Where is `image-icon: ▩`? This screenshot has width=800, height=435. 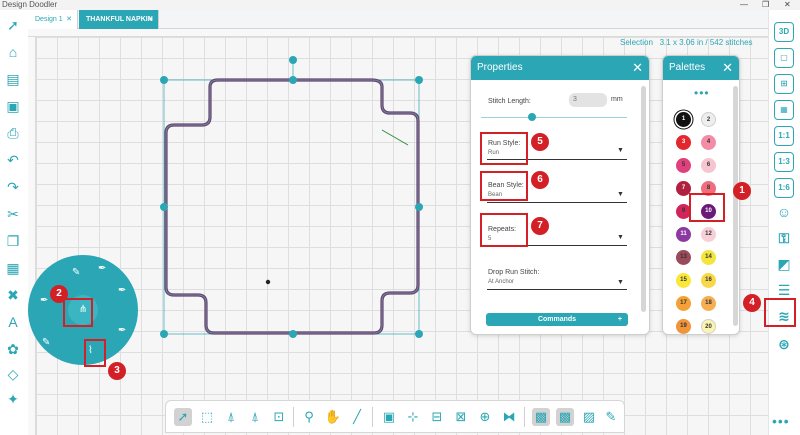 image-icon: ▩ is located at coordinates (541, 417).